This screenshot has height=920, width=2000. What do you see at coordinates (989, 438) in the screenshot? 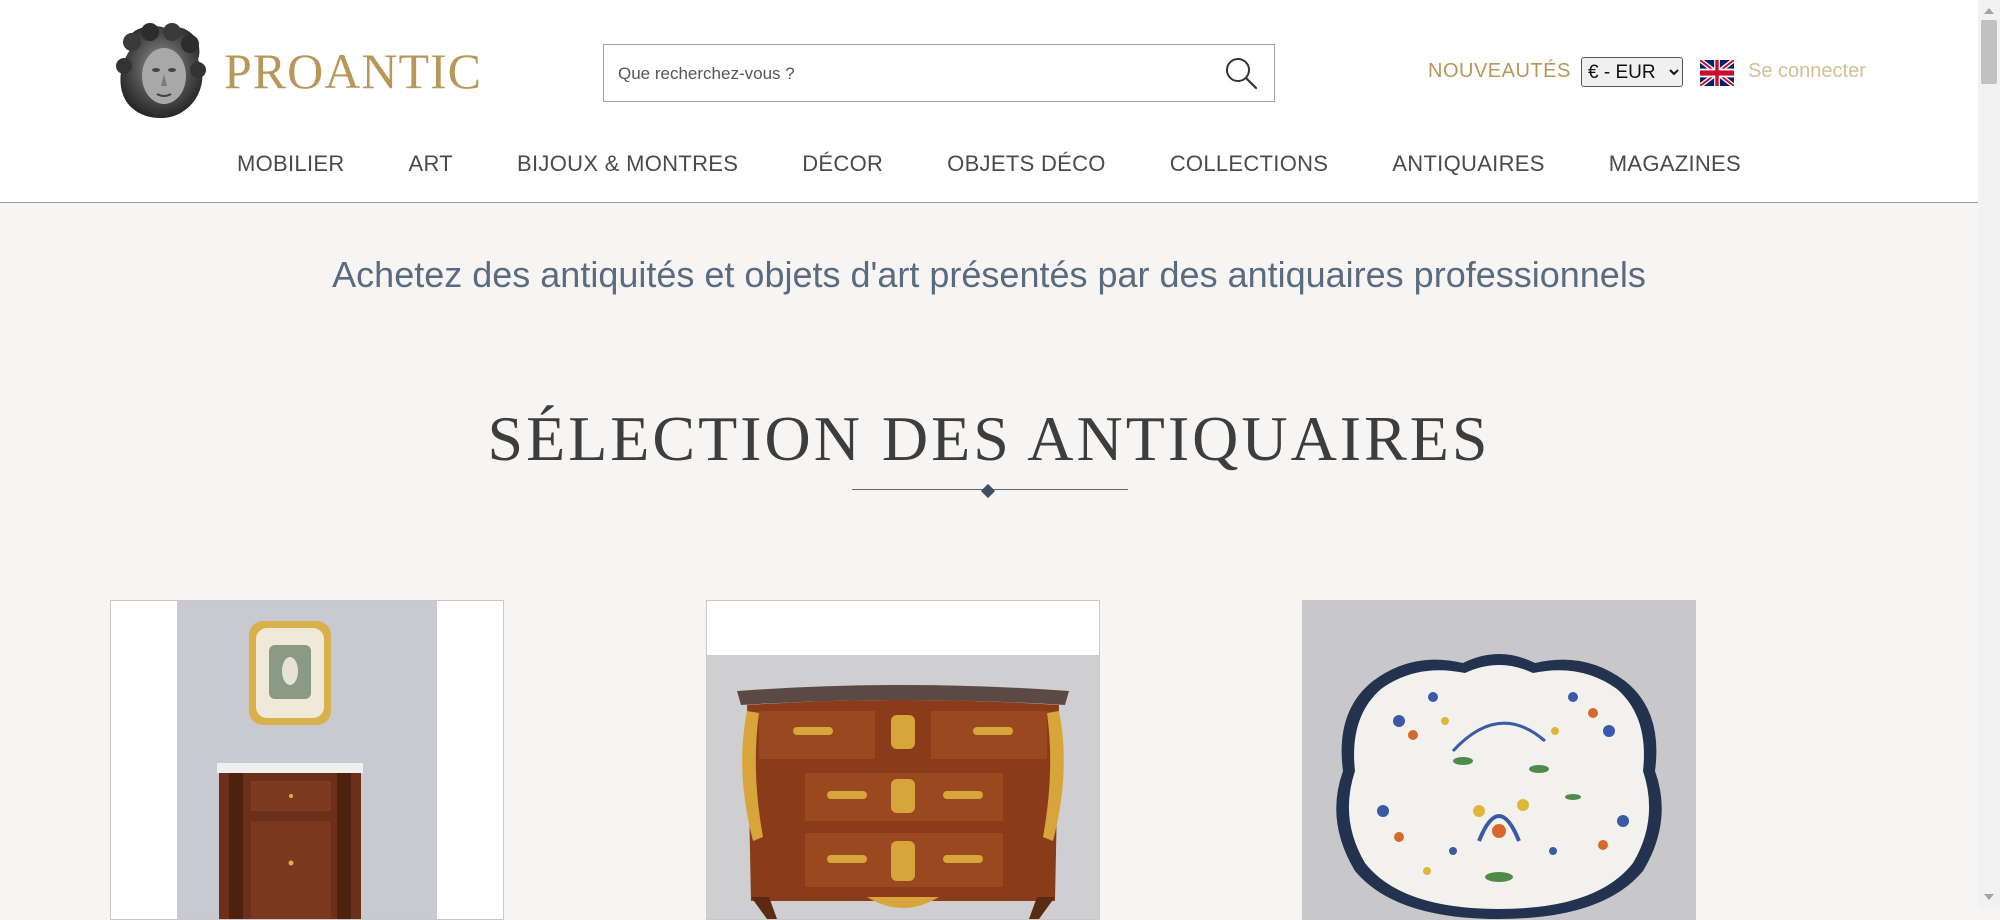
I see `section-title: SÉLECTION DES ANTIQUAIRES` at bounding box center [989, 438].